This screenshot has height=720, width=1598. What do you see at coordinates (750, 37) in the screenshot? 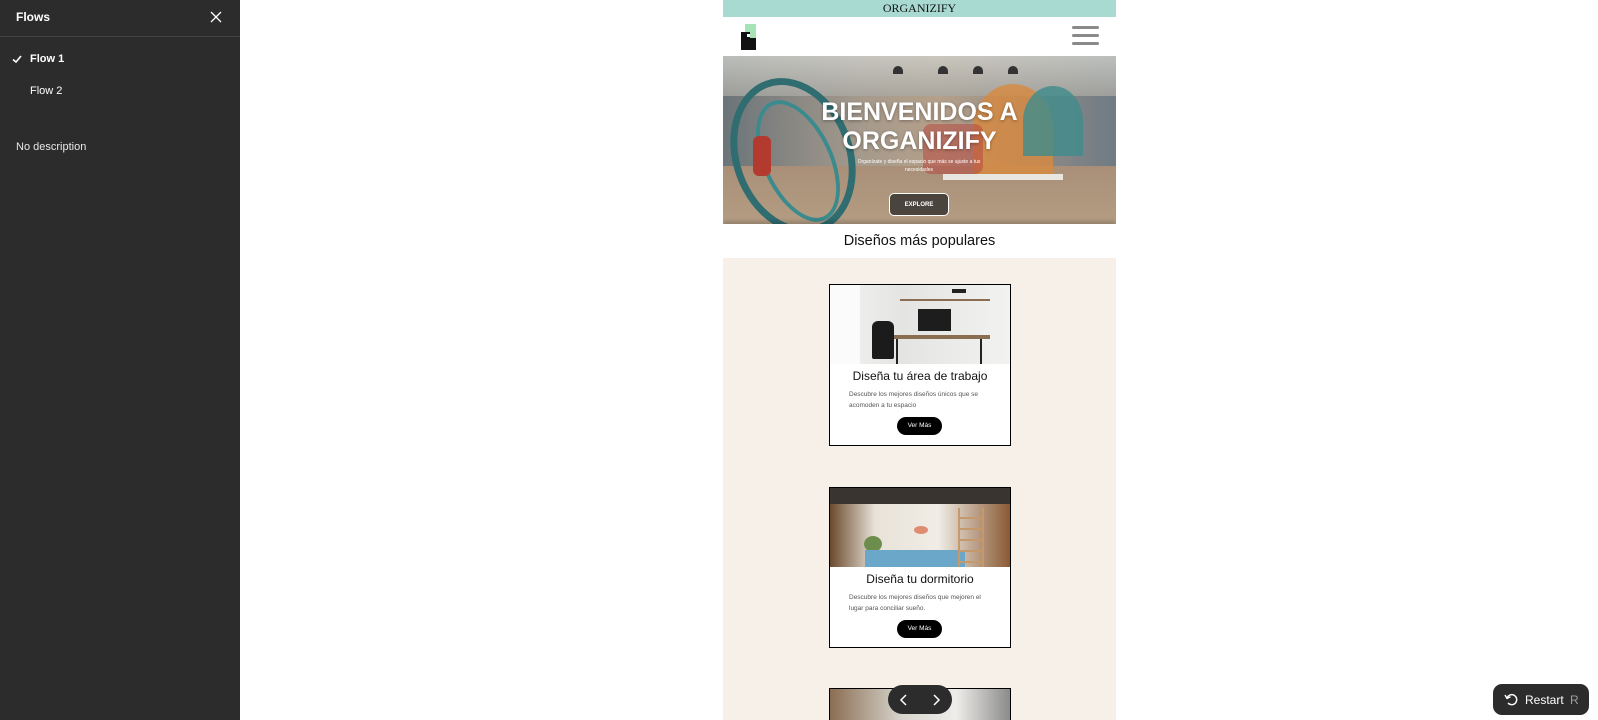
I see `logo-icon` at bounding box center [750, 37].